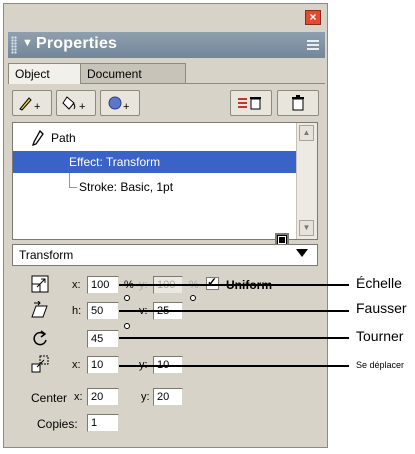 The width and height of the screenshot is (415, 454). I want to click on add-stroke-button: +, so click(32, 103).